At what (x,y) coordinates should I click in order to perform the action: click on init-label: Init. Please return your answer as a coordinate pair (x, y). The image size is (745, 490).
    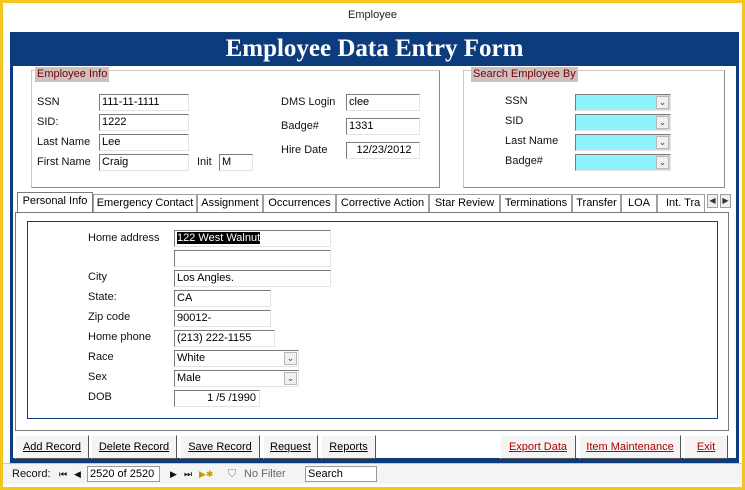
    Looking at the image, I should click on (204, 162).